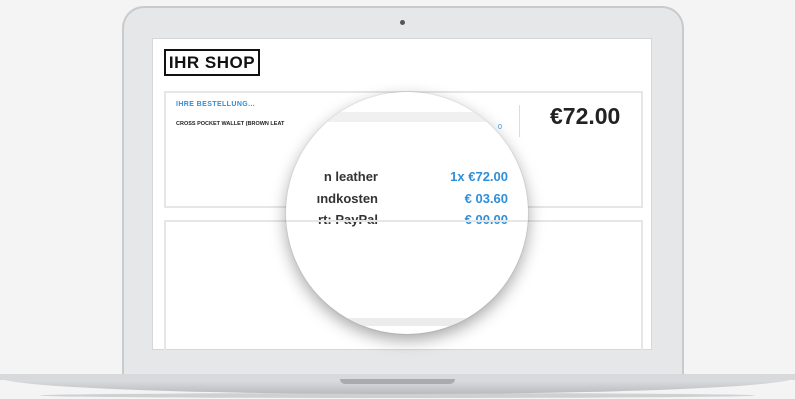 The width and height of the screenshot is (795, 399). What do you see at coordinates (417, 117) in the screenshot?
I see `magnified-header-bar` at bounding box center [417, 117].